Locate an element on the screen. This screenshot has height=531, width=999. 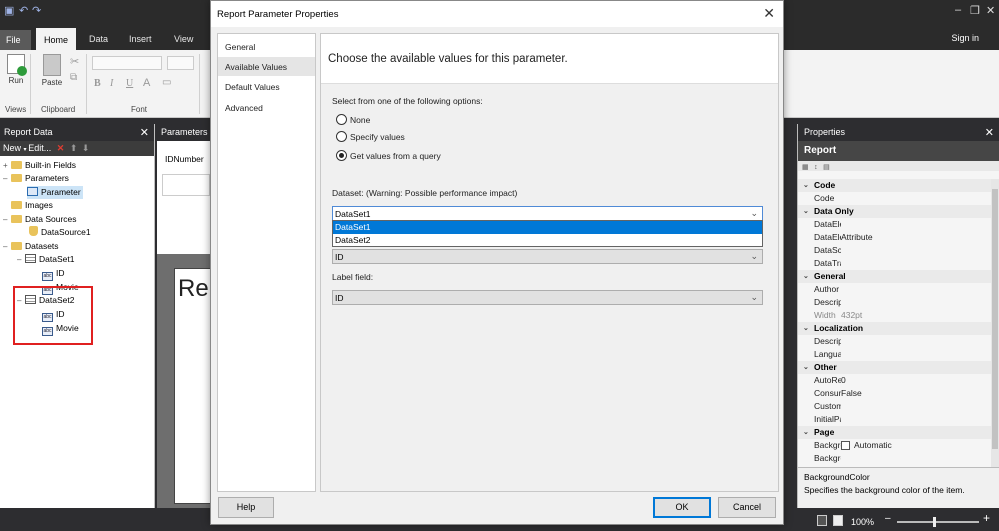
property-row: Code is located at coordinates (895, 198).